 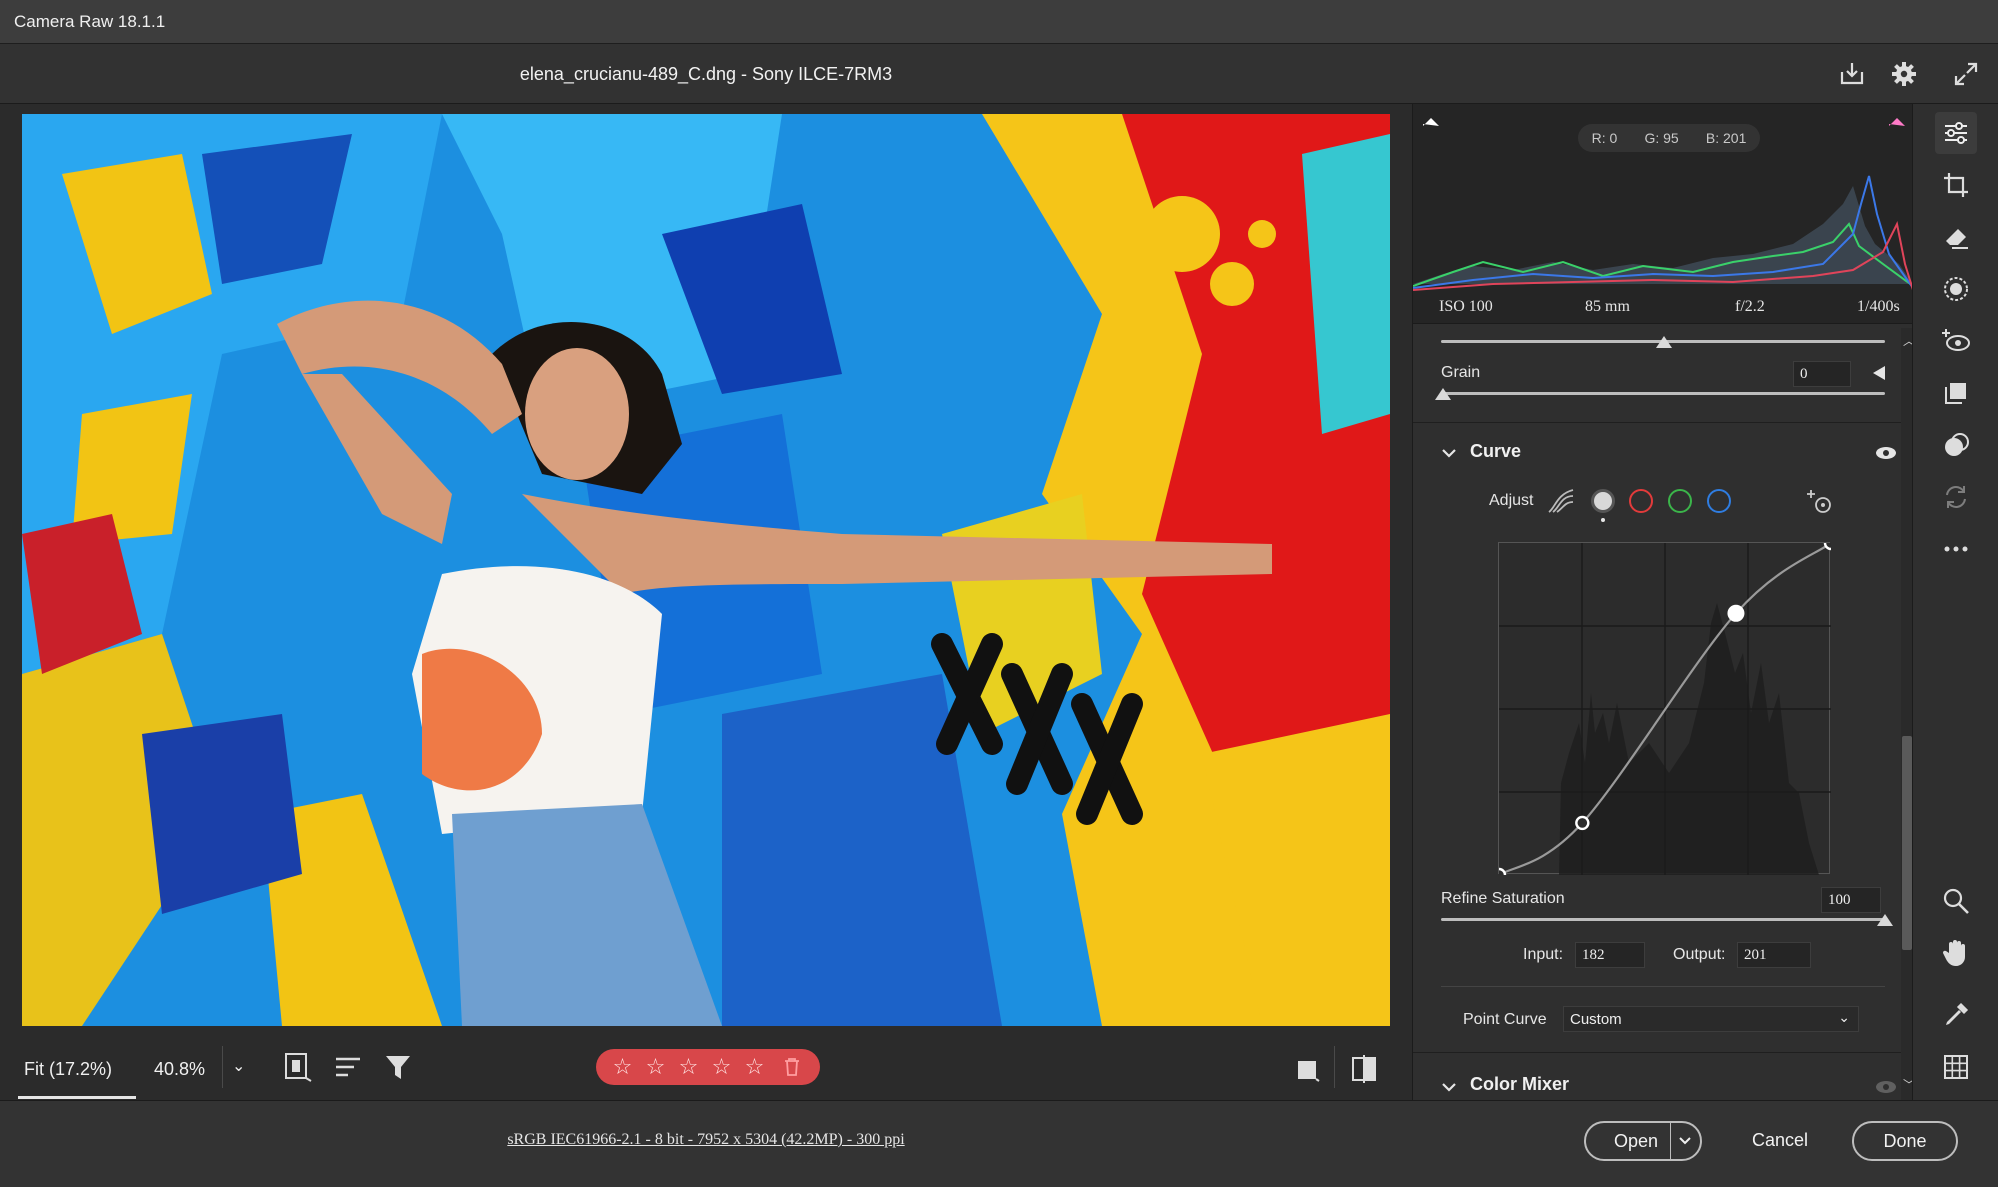 What do you see at coordinates (1503, 898) in the screenshot?
I see `refine-saturation-label: Refine Saturation` at bounding box center [1503, 898].